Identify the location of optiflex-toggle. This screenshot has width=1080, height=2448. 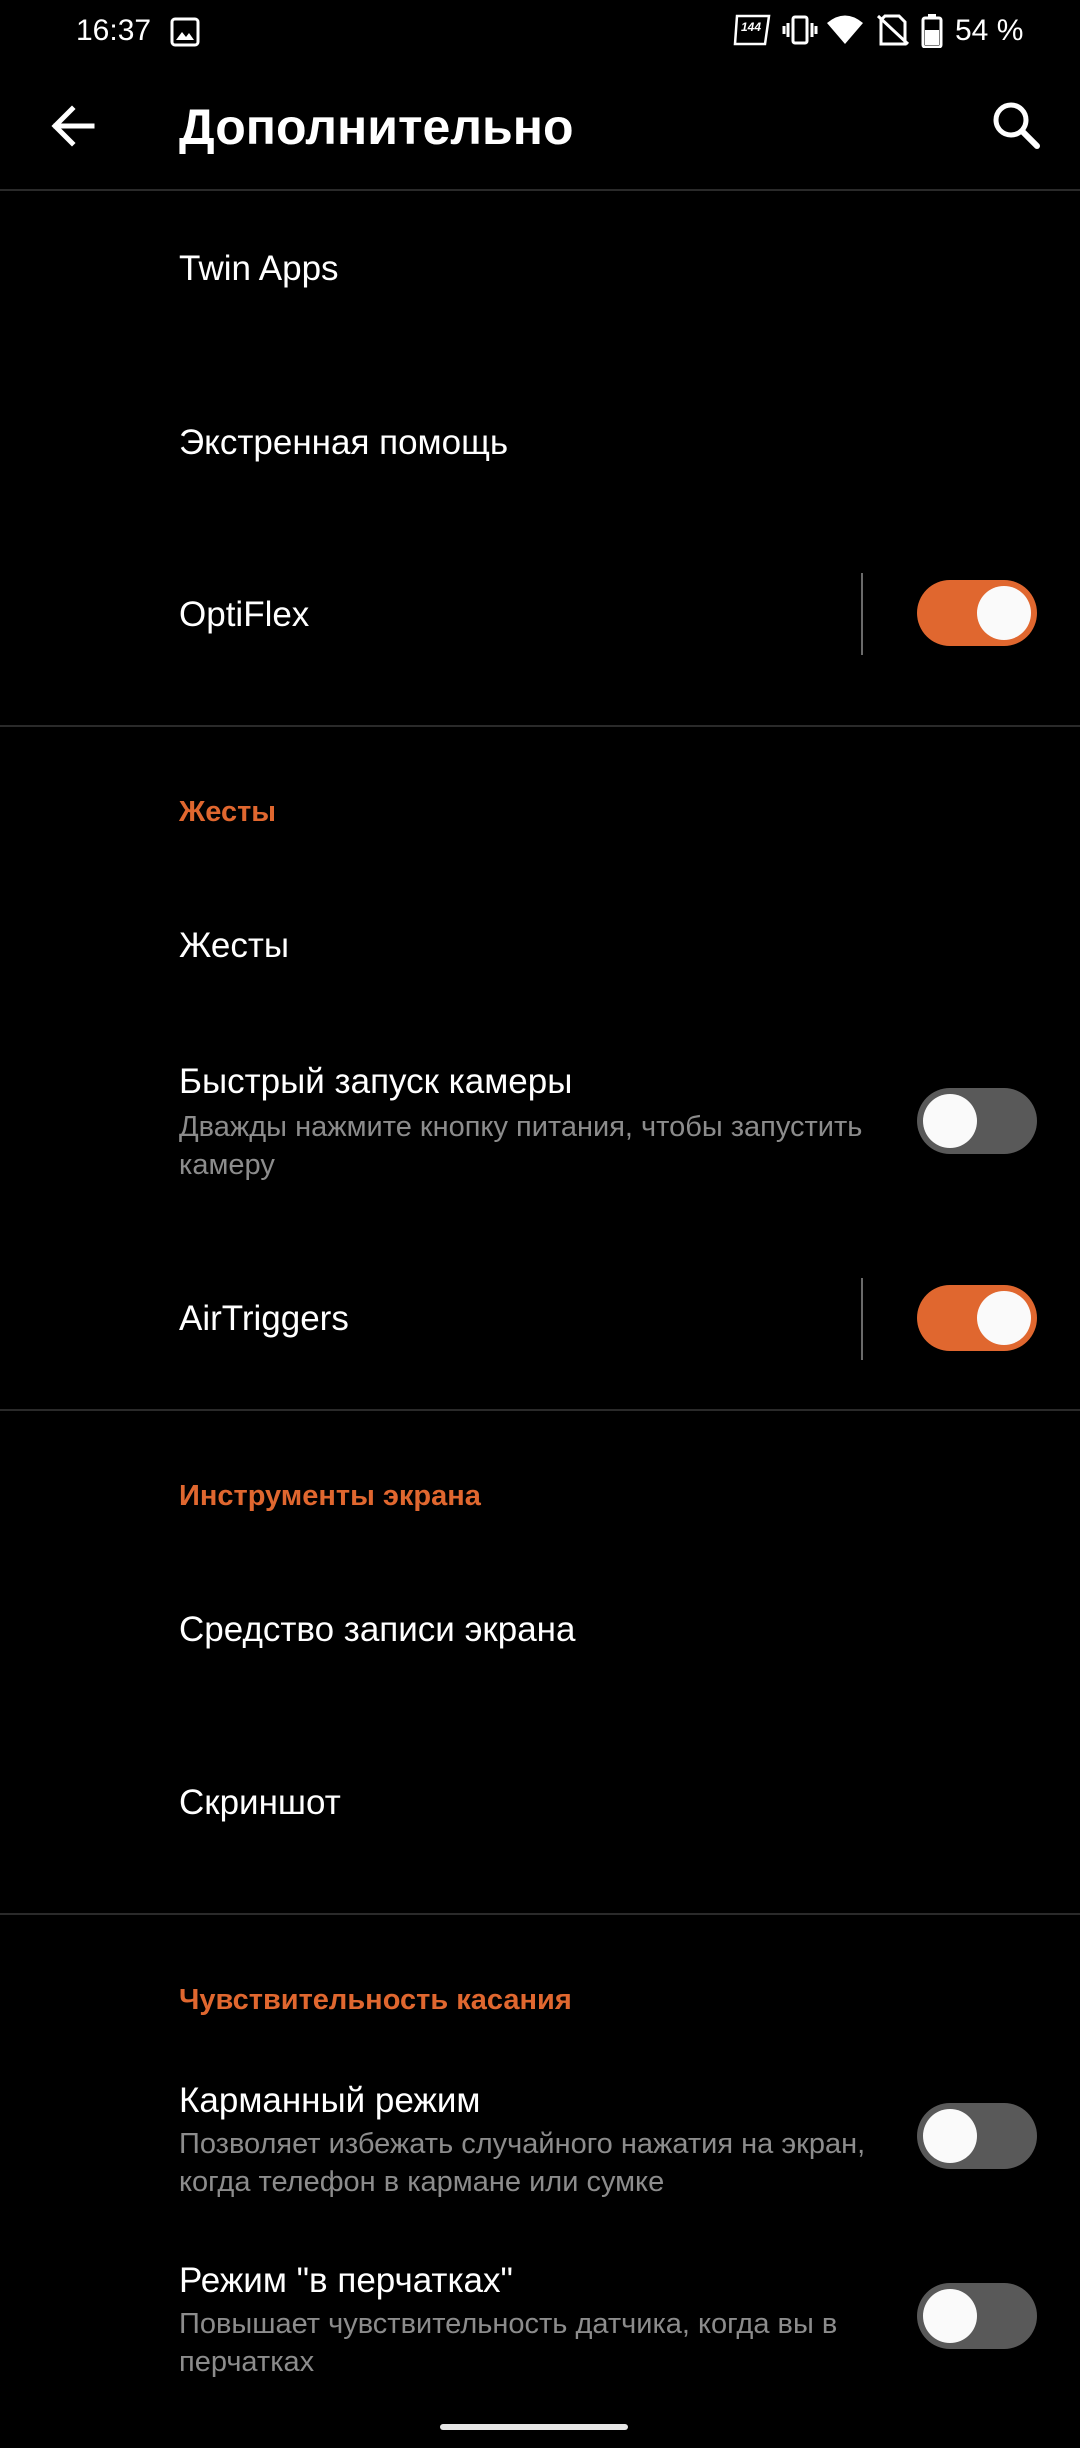
(977, 613).